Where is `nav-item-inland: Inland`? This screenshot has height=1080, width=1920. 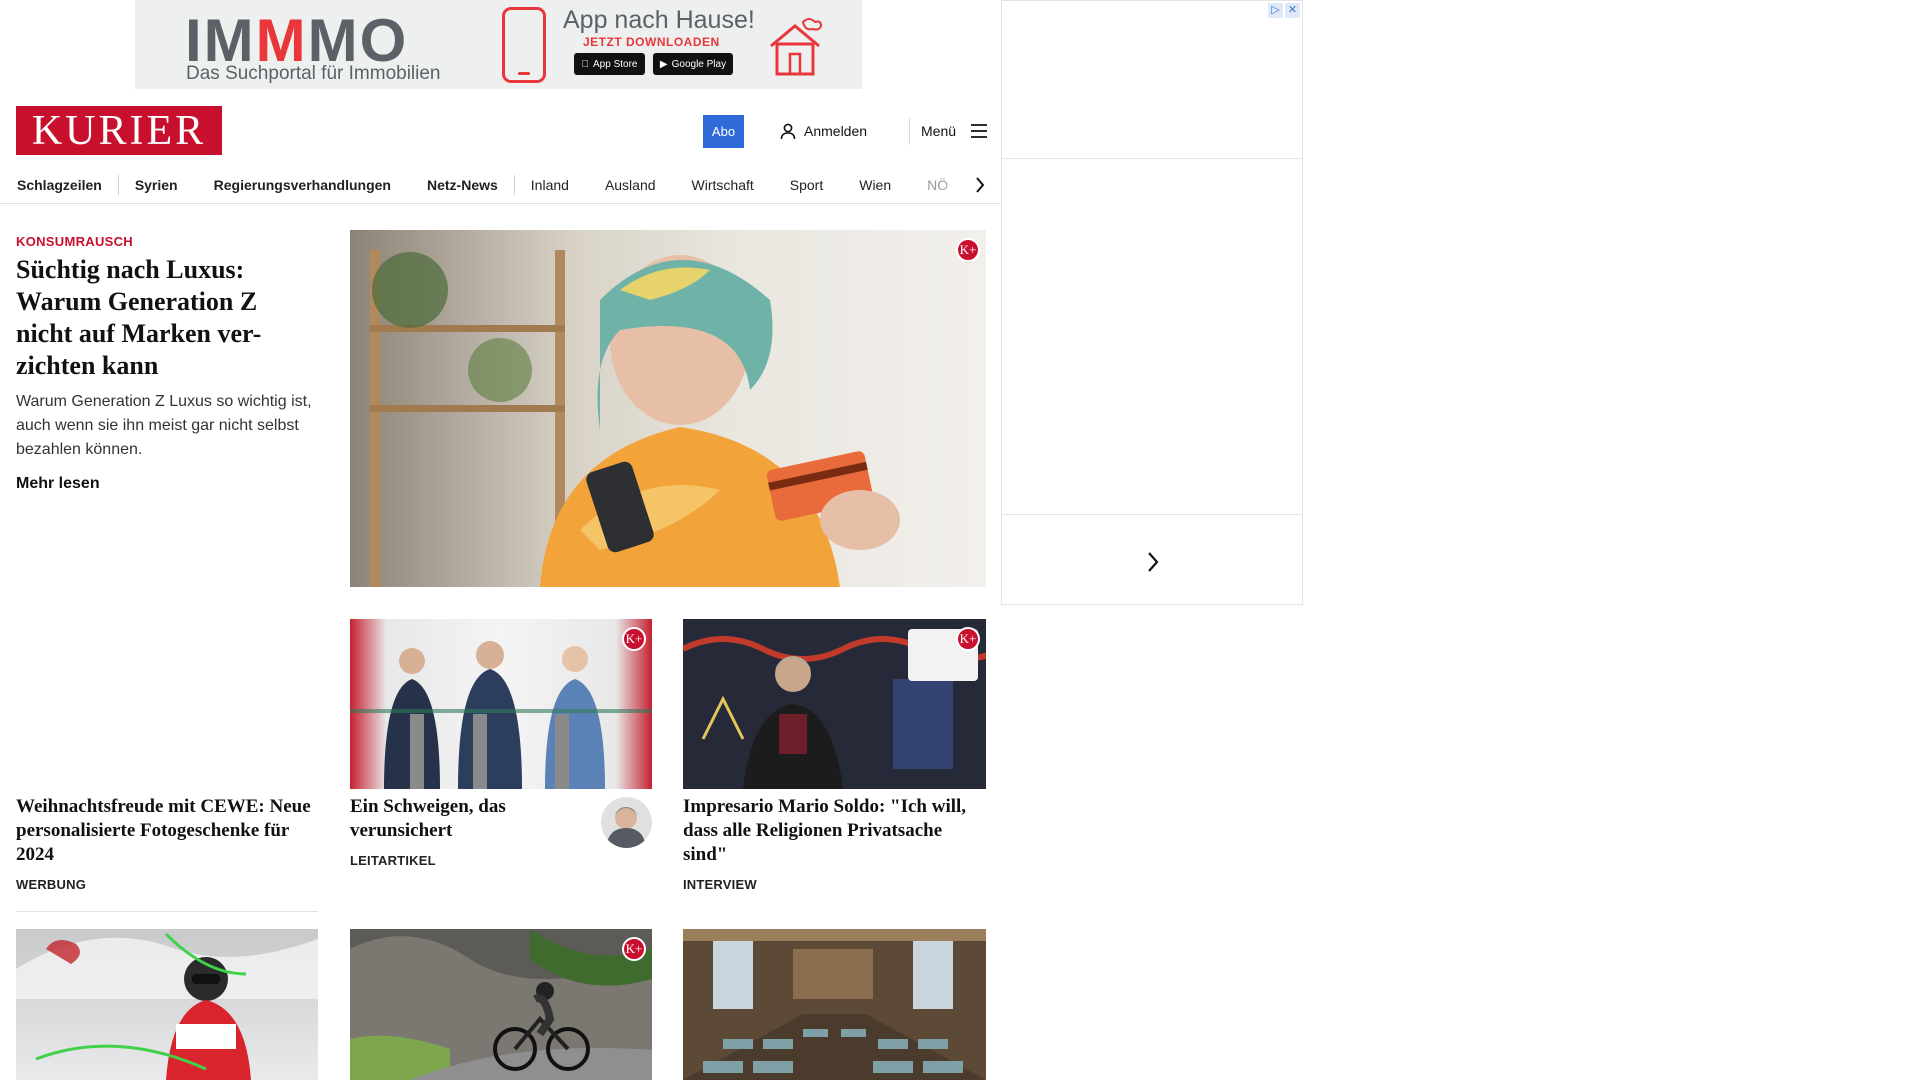
nav-item-inland: Inland is located at coordinates (550, 185).